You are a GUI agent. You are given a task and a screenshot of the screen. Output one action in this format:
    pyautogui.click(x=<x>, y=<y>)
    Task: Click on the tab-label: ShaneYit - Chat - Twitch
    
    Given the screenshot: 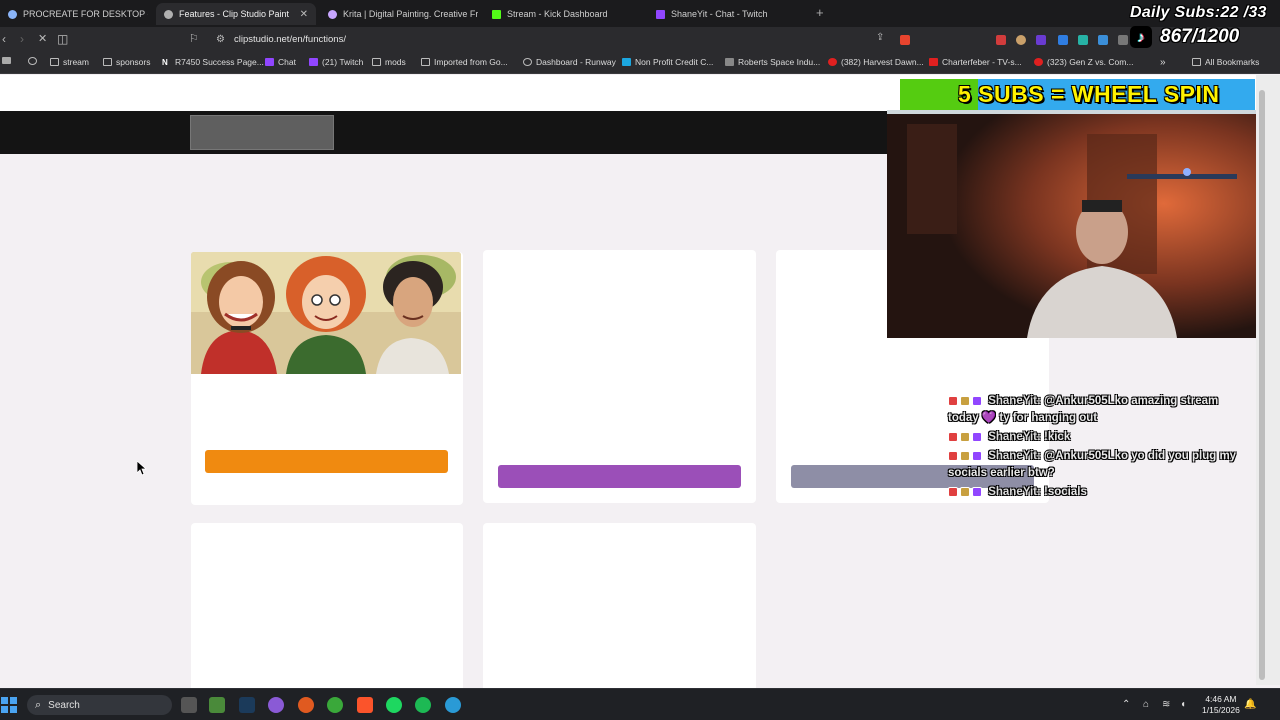 What is the action you would take?
    pyautogui.click(x=719, y=14)
    